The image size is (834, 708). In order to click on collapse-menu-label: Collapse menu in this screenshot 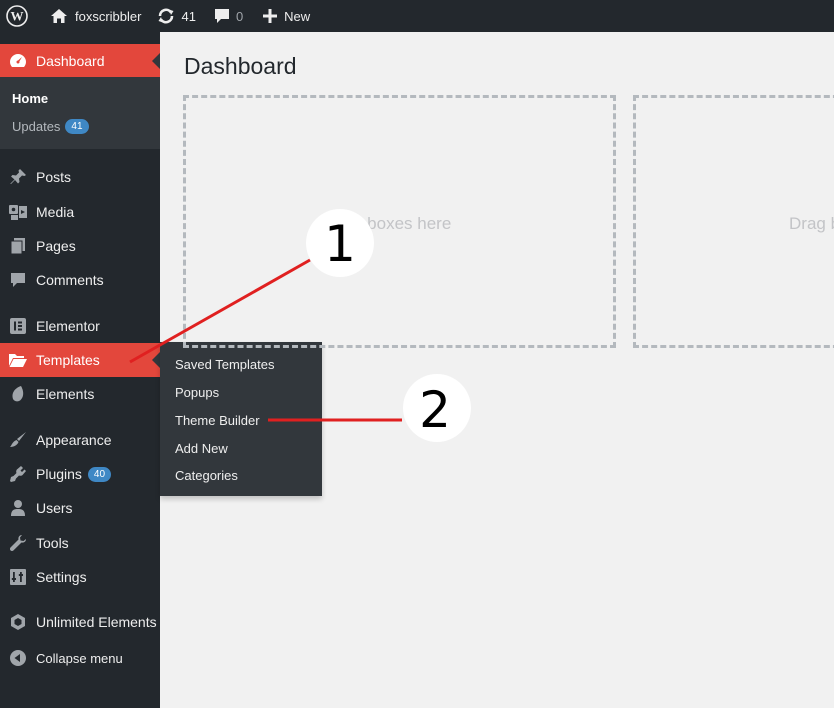, I will do `click(79, 658)`.